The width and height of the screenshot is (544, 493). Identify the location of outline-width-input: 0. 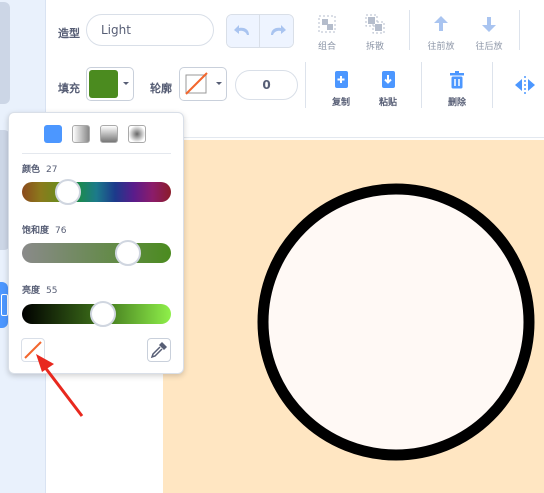
(266, 85).